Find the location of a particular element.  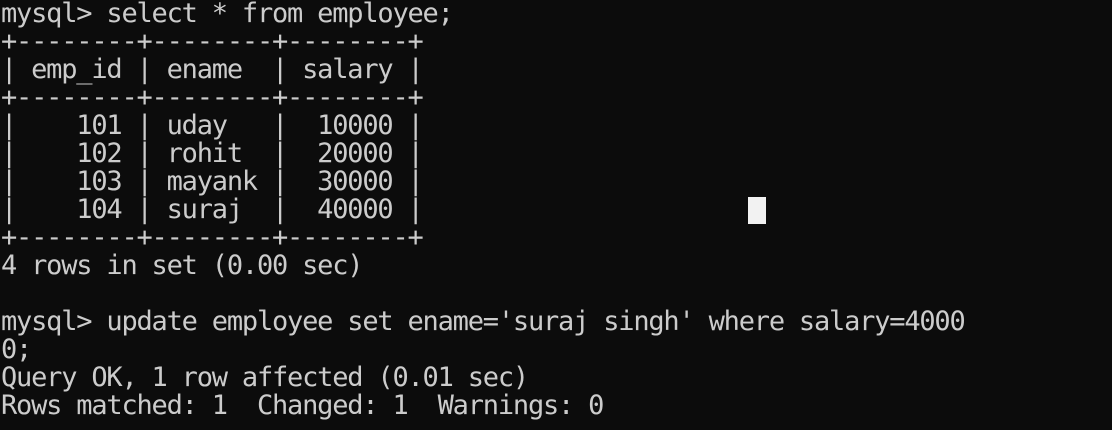

result-summary: 4 rows in set (0.00 sec) is located at coordinates (182, 265).